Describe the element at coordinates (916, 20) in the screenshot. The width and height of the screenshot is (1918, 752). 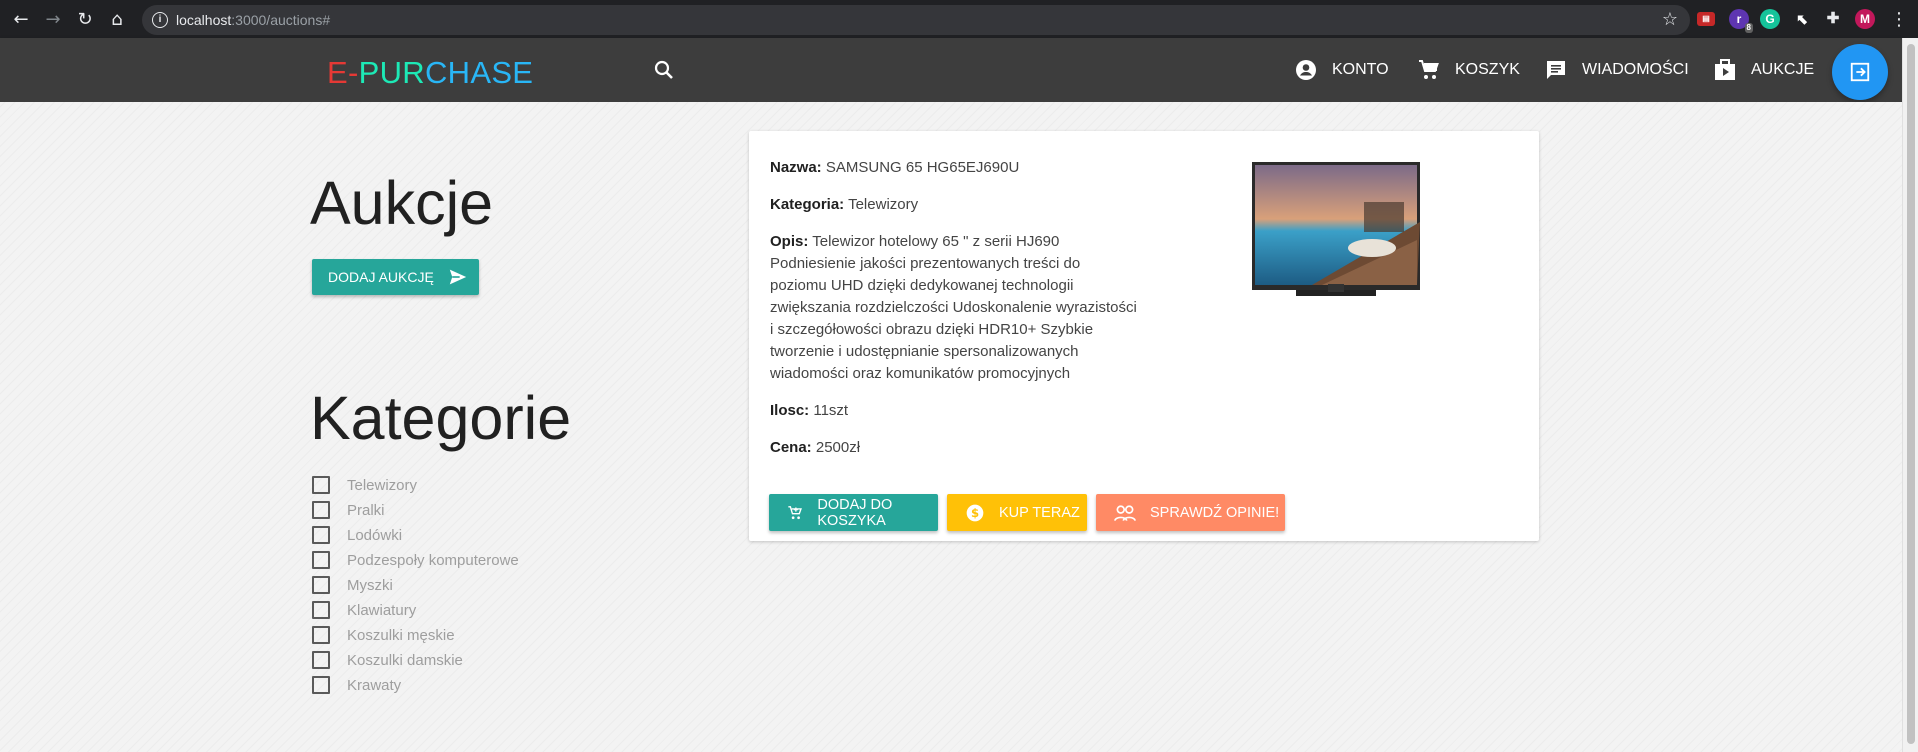
I see `address-bar: i localhost:3000/auctions# ☆` at that location.